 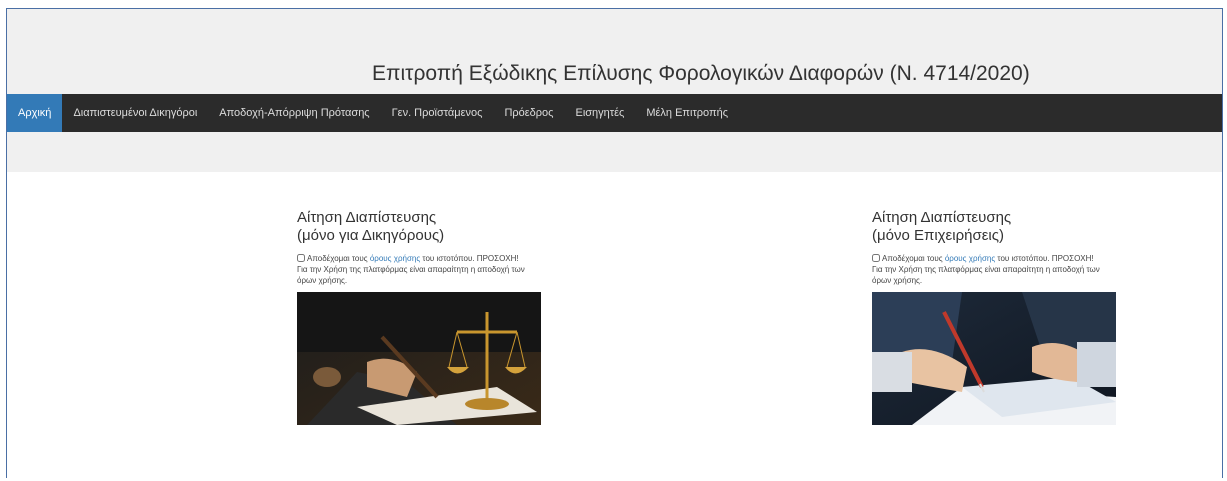 I want to click on sub-header-band, so click(x=614, y=152).